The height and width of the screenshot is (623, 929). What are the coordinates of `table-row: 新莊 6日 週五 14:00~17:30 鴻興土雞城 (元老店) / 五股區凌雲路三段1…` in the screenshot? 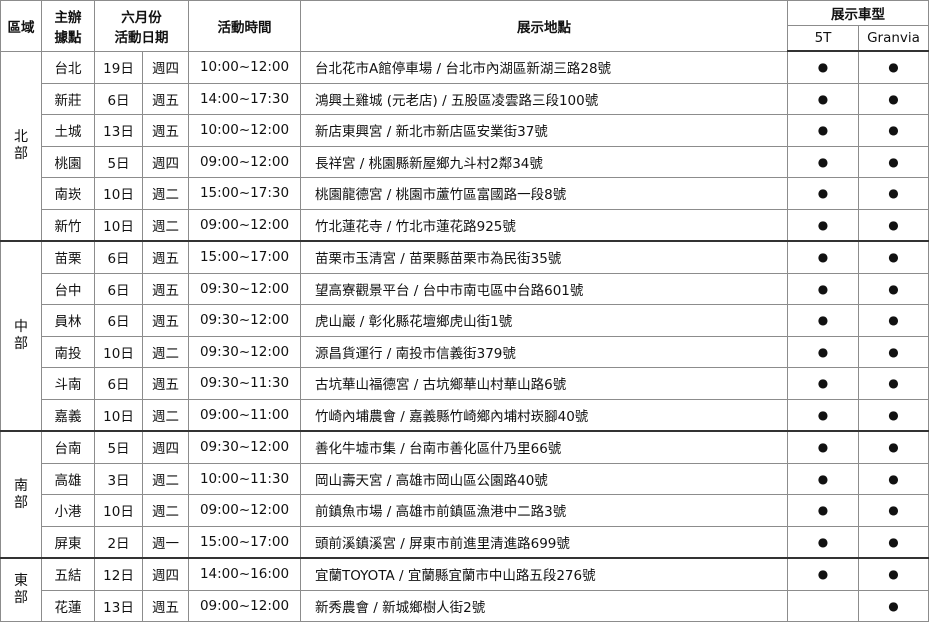 It's located at (465, 98).